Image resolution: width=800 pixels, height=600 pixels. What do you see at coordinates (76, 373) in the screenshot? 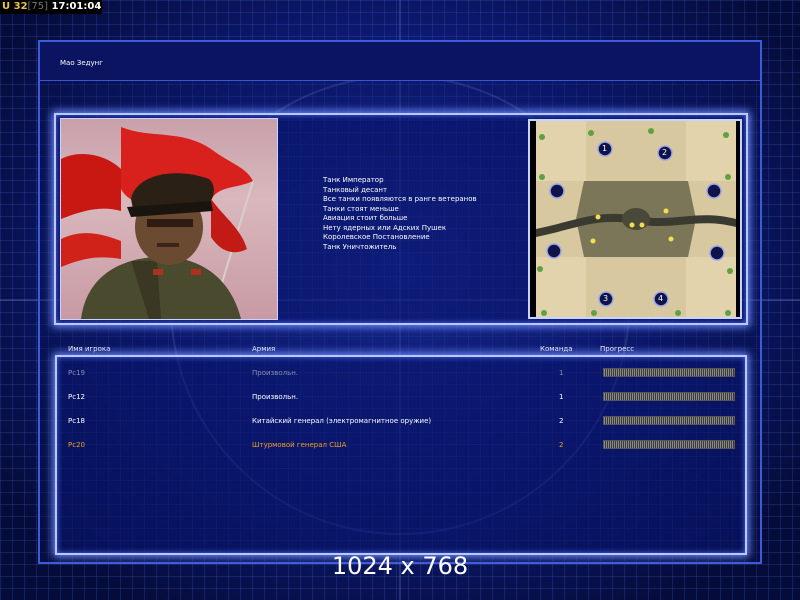
I see `player-name: Pc19` at bounding box center [76, 373].